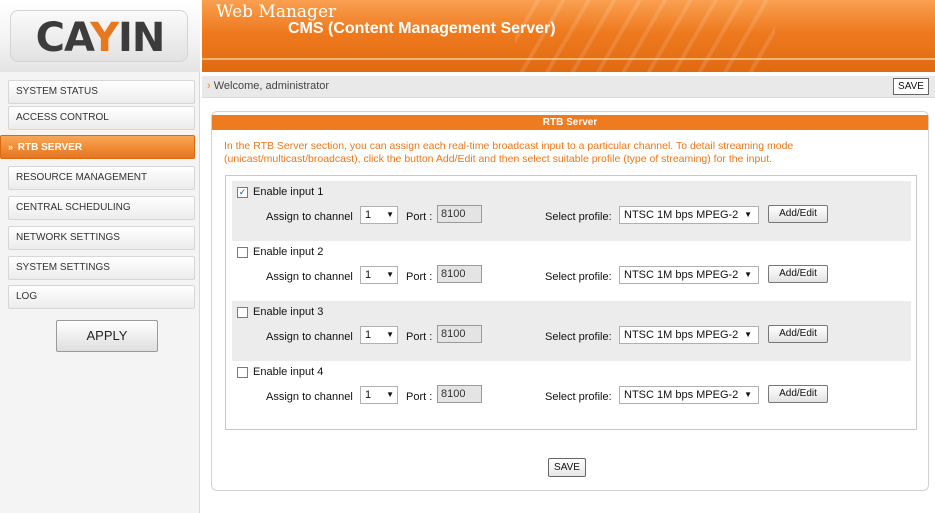 The height and width of the screenshot is (513, 935). What do you see at coordinates (11, 147) in the screenshot?
I see `double-chevron-icon: »` at bounding box center [11, 147].